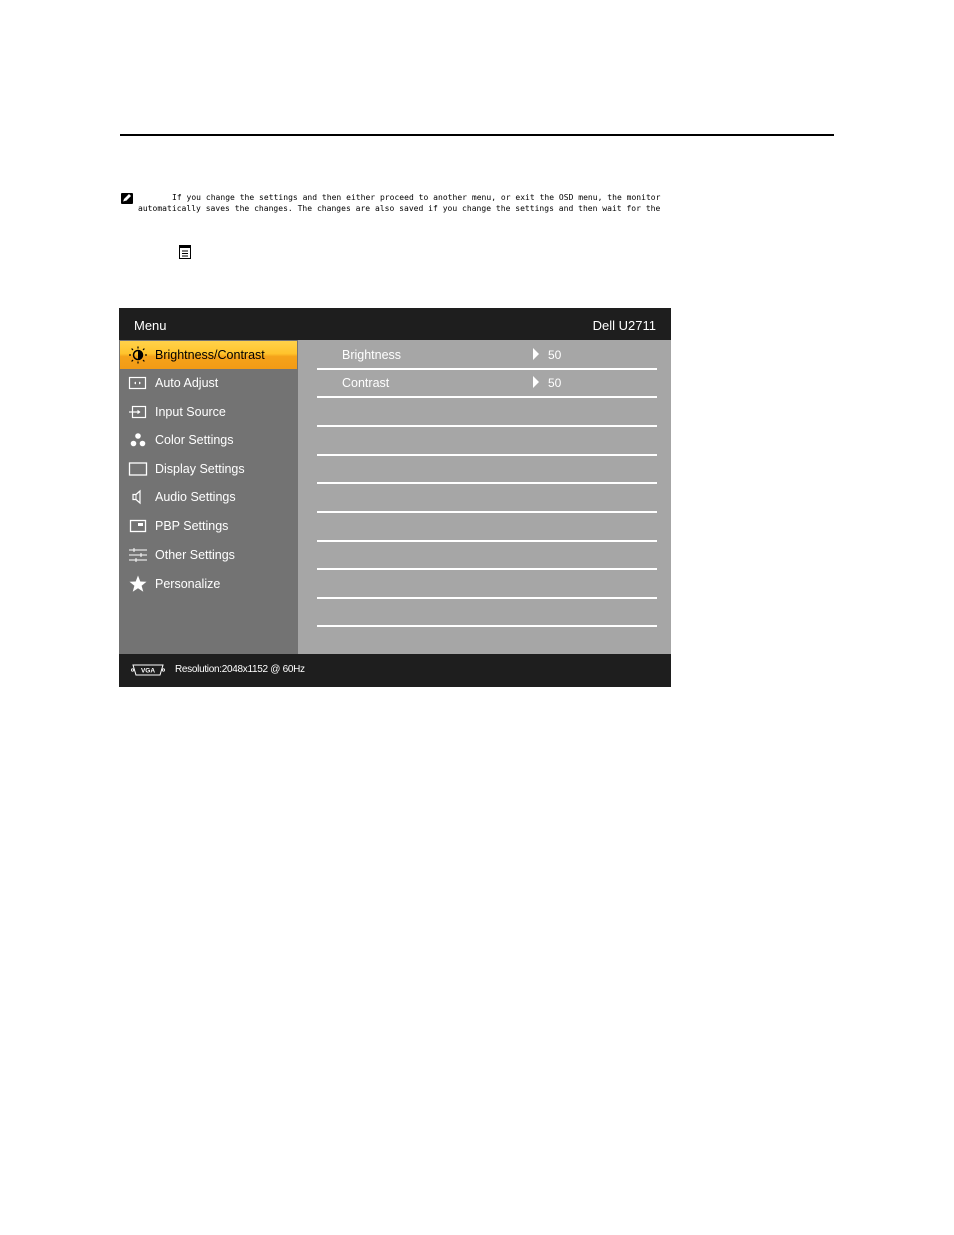 The image size is (954, 1235). What do you see at coordinates (200, 469) in the screenshot?
I see `menu-item-label: Display Settings` at bounding box center [200, 469].